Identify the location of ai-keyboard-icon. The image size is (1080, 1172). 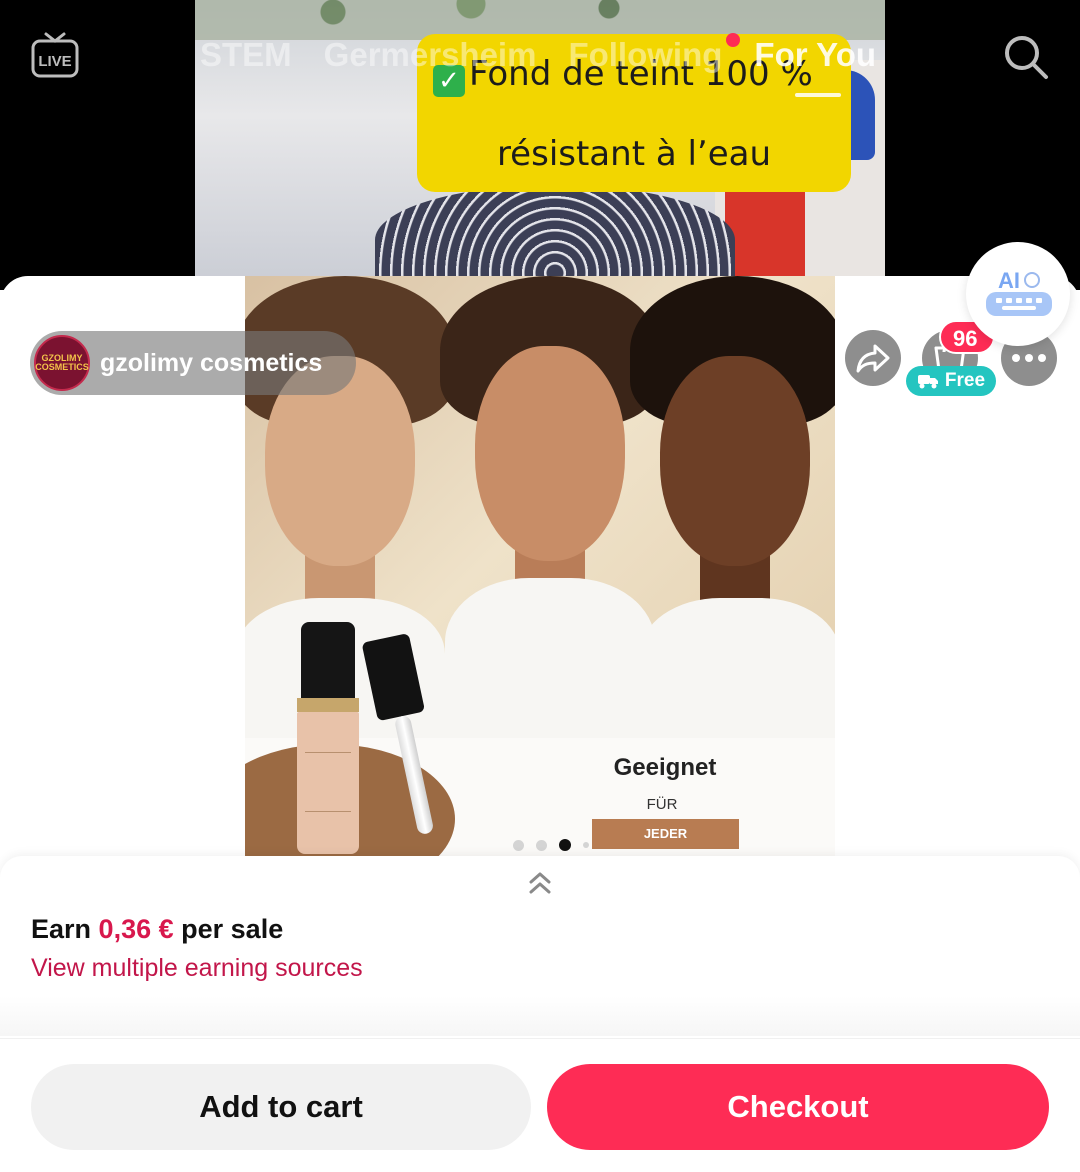
(1019, 294).